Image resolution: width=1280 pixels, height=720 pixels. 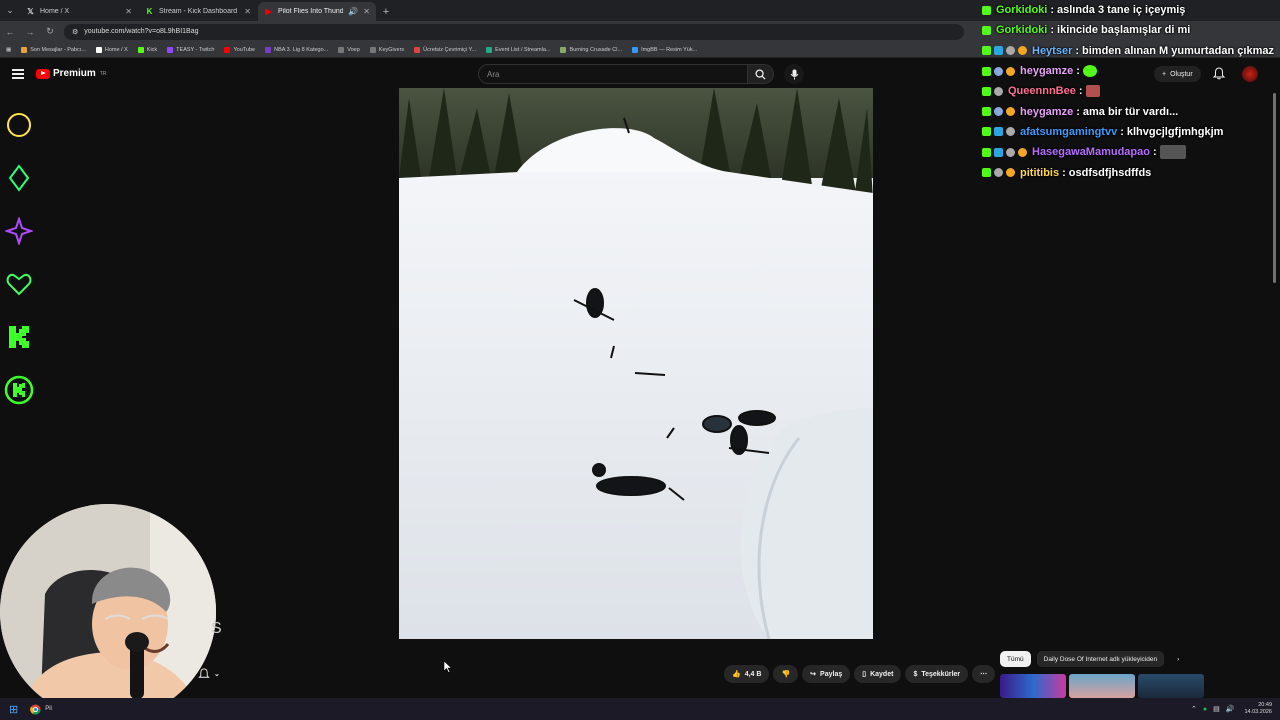 I want to click on tab-label: Stream - Kick Dashboard, so click(x=198, y=11).